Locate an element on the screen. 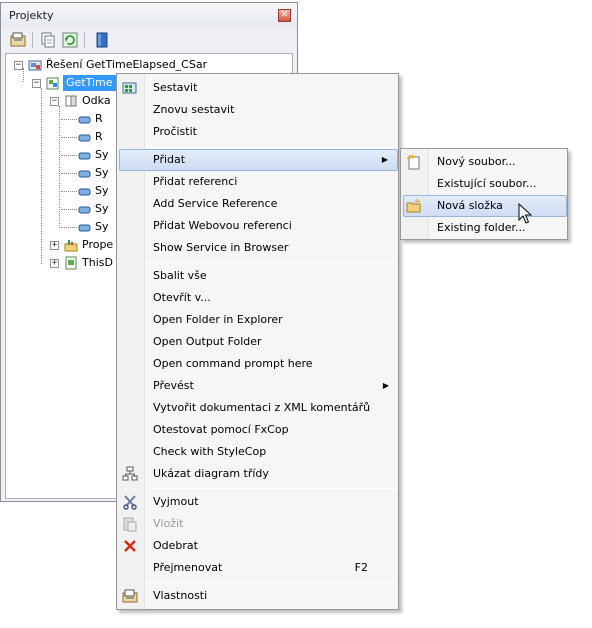 The image size is (592, 628). menu-item-convert: Převést ▶ is located at coordinates (258, 386).